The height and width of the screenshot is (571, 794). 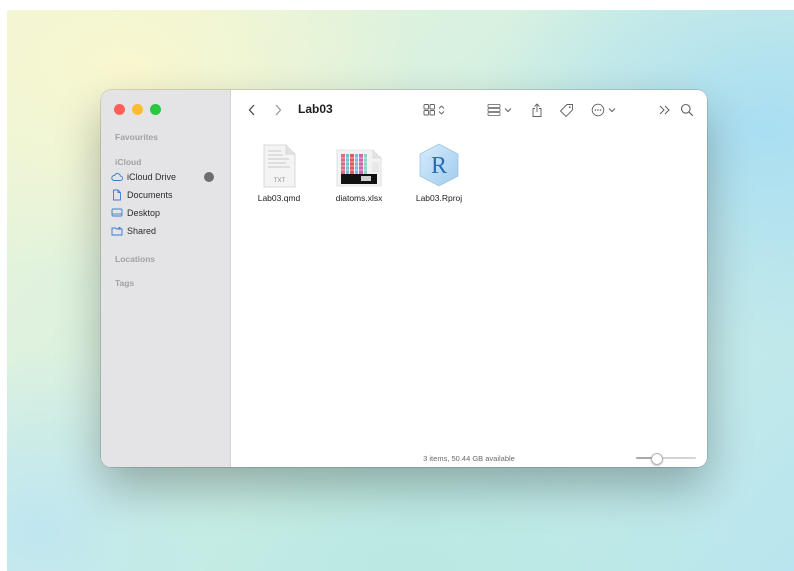 What do you see at coordinates (117, 195) in the screenshot?
I see `document-icon` at bounding box center [117, 195].